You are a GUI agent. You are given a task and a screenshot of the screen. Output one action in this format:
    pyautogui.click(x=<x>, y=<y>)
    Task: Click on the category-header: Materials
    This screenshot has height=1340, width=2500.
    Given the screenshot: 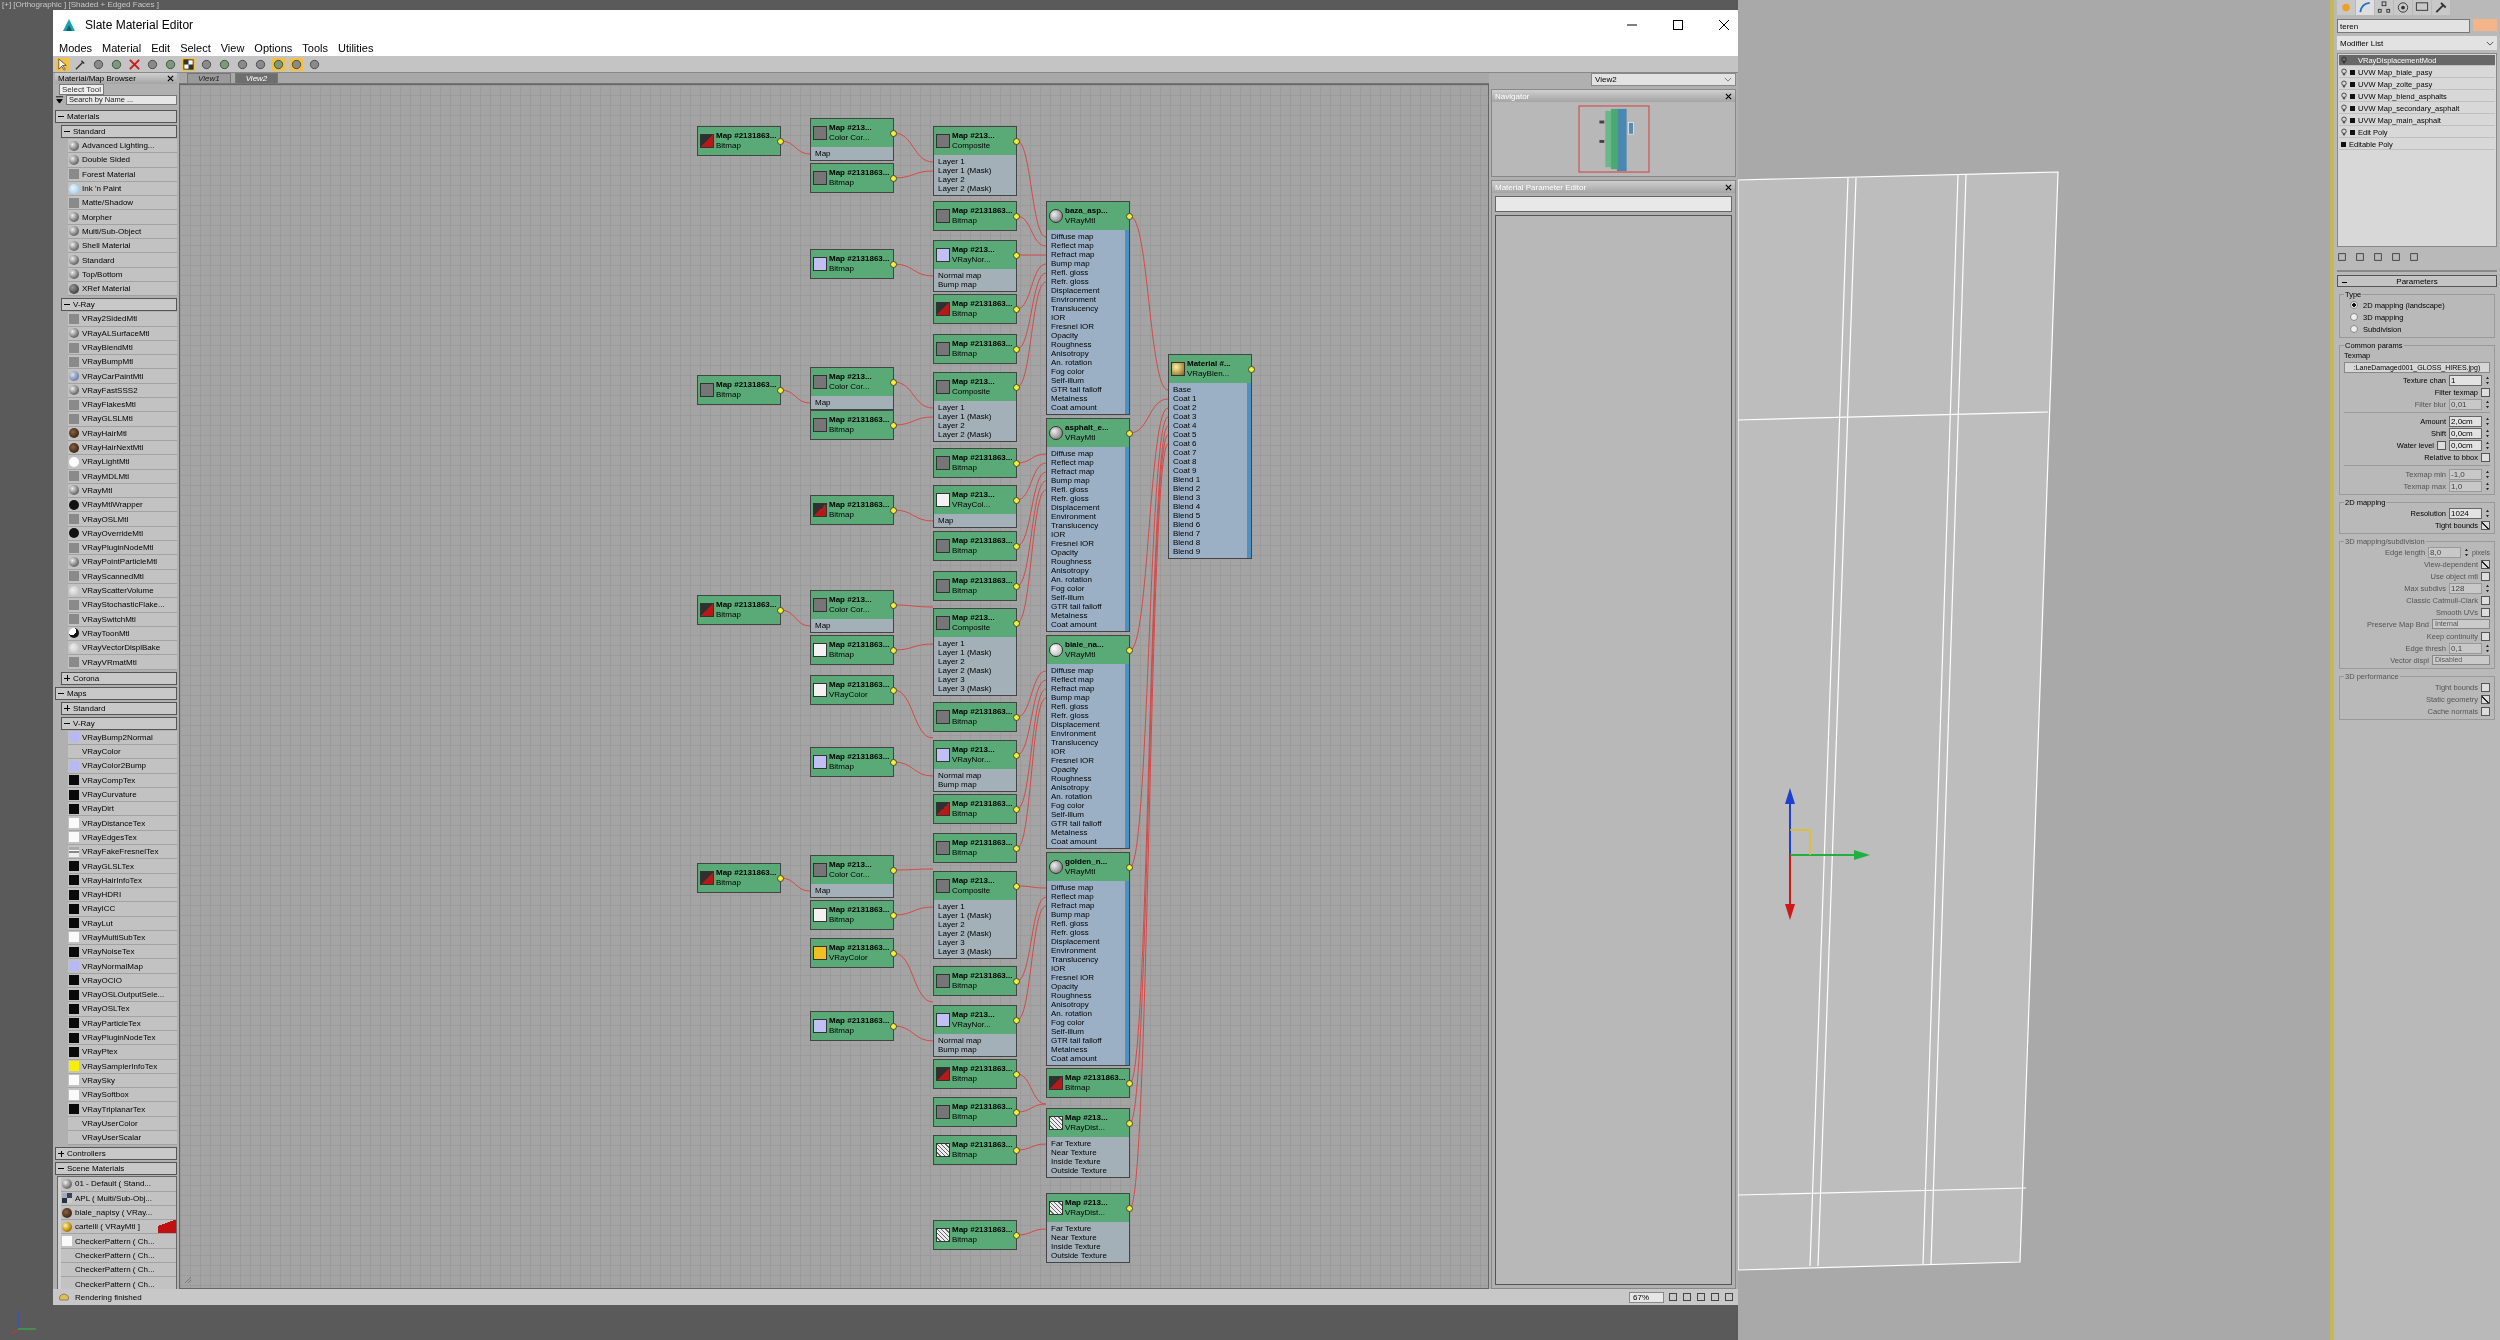 What is the action you would take?
    pyautogui.click(x=116, y=116)
    